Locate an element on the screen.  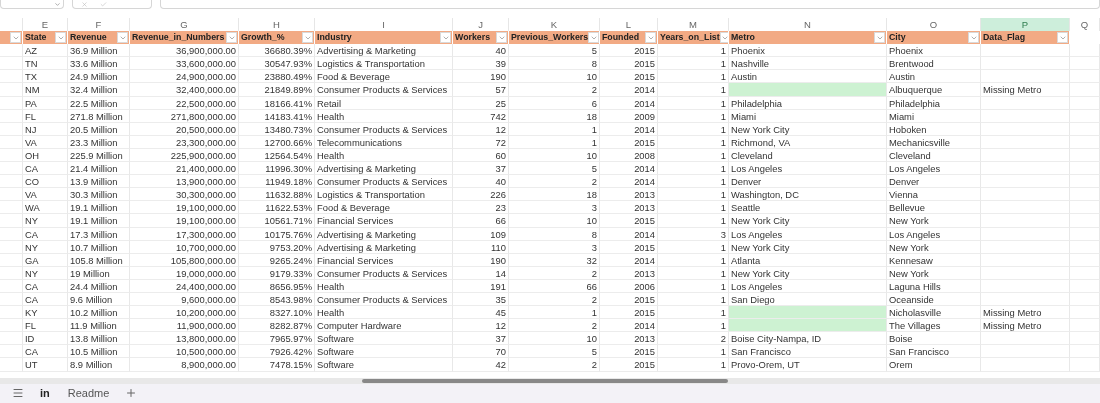
table-cell: 24.9 Million is located at coordinates (99, 77).